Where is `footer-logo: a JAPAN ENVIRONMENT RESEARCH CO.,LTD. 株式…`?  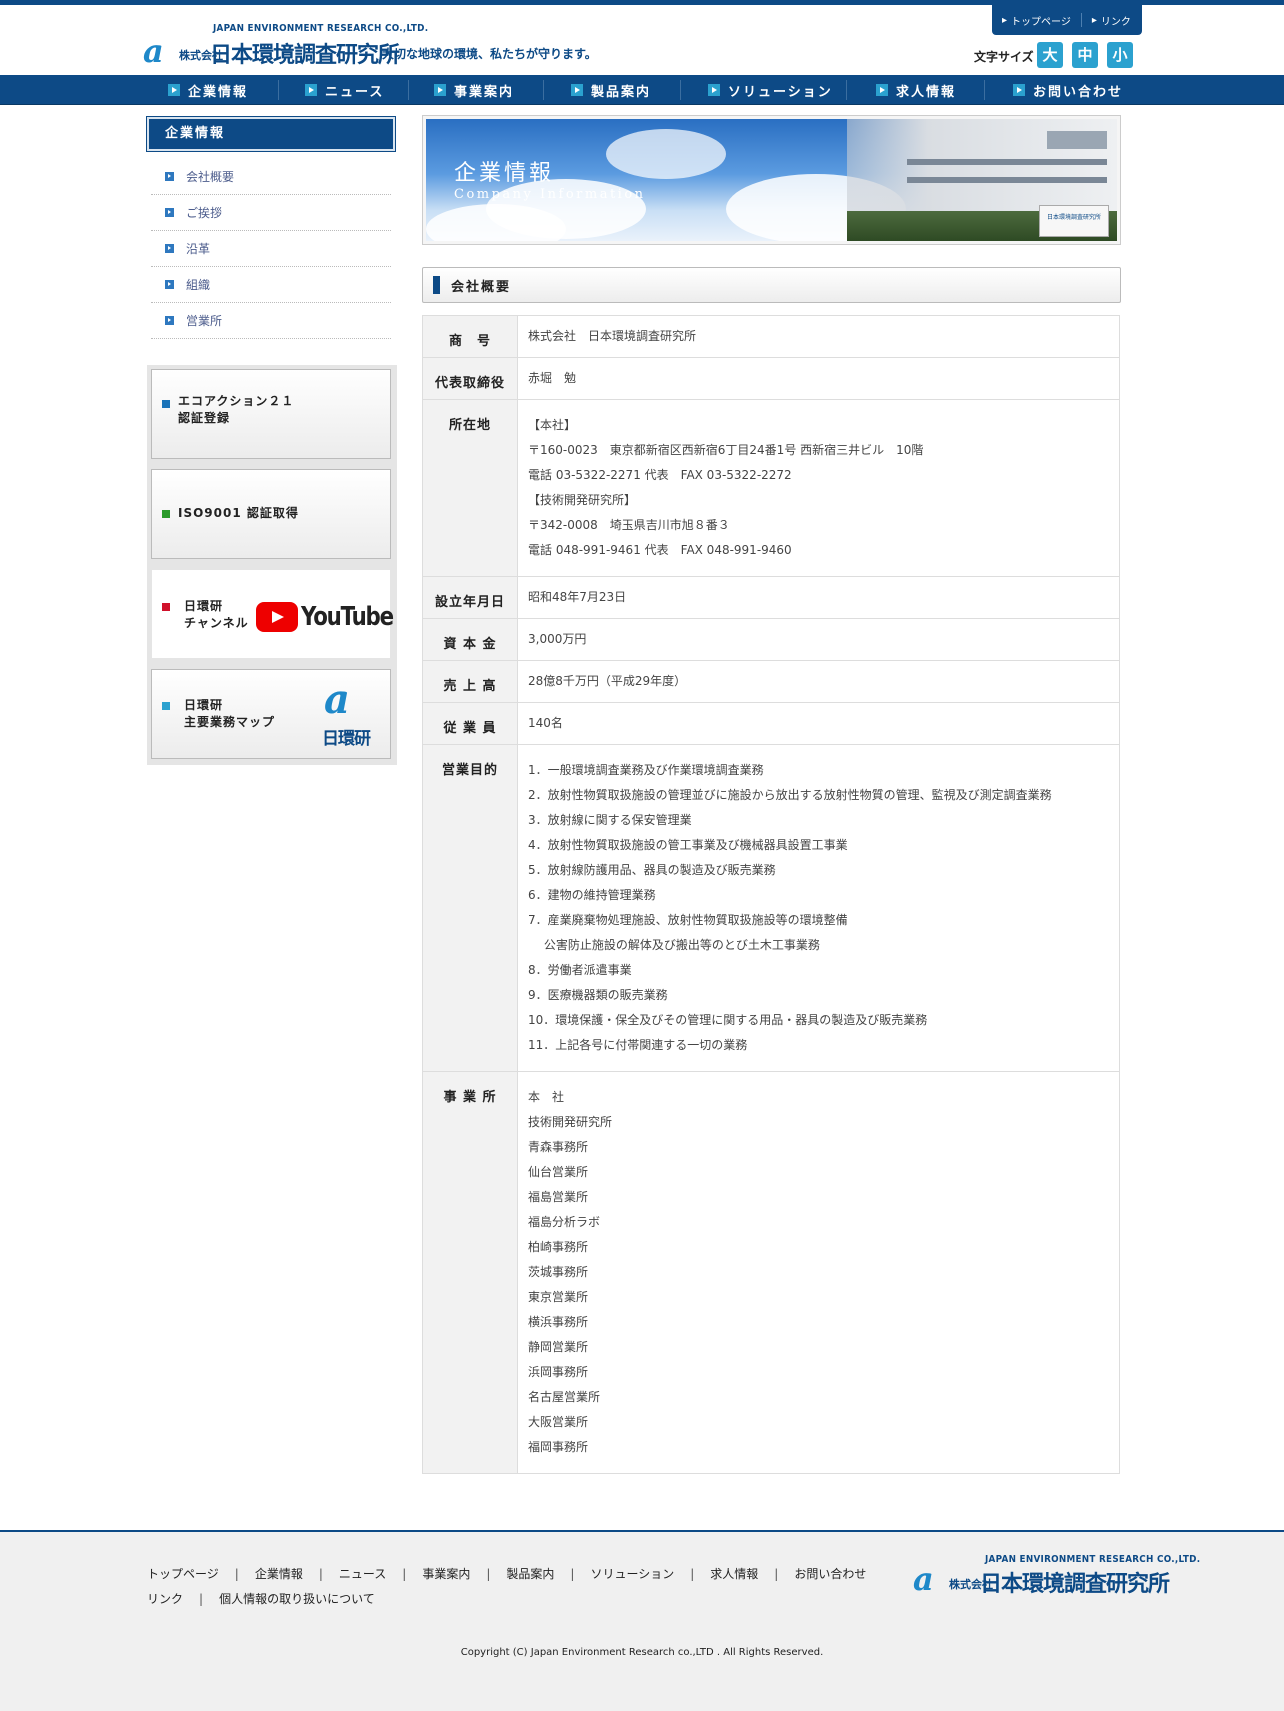 footer-logo: a JAPAN ENVIRONMENT RESEARCH CO.,LTD. 株式… is located at coordinates (1056, 1575).